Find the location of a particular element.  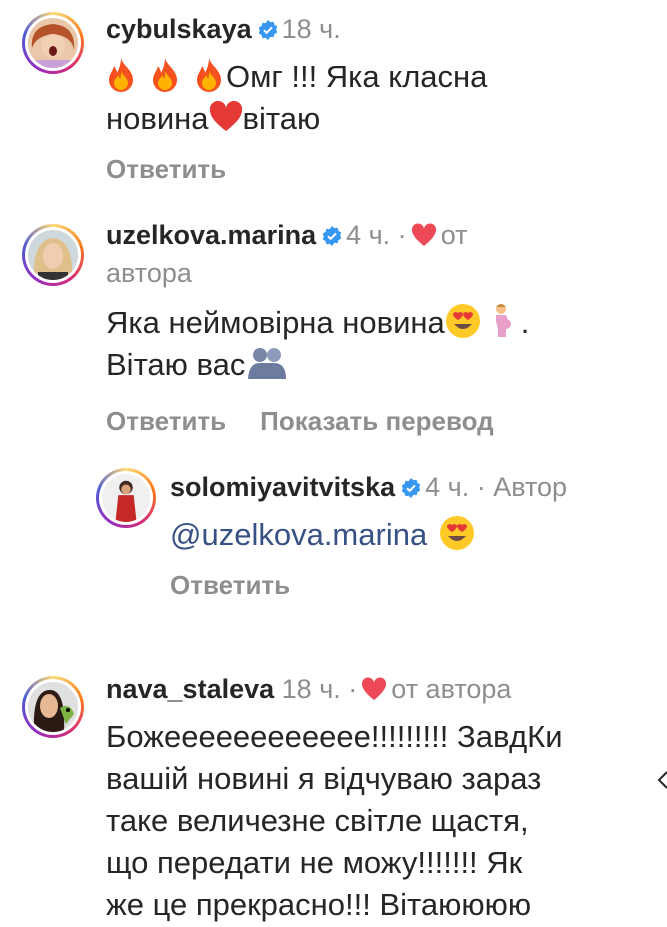

avatar-uzelkova-marina is located at coordinates (53, 255).